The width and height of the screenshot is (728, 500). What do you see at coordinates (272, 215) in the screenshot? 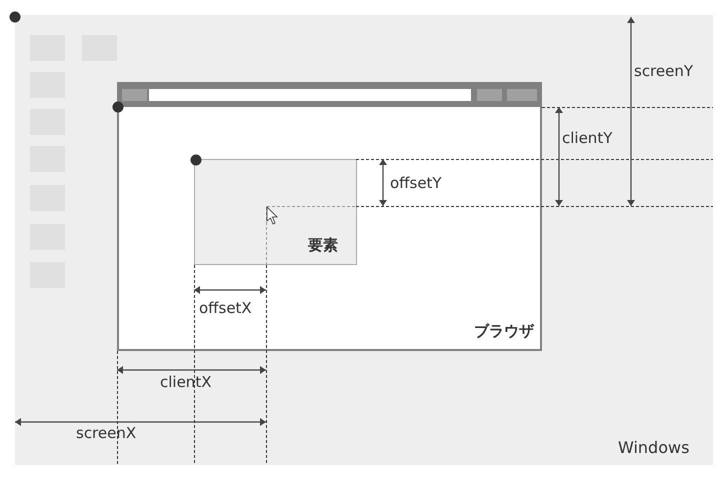
I see `cursor-icon` at bounding box center [272, 215].